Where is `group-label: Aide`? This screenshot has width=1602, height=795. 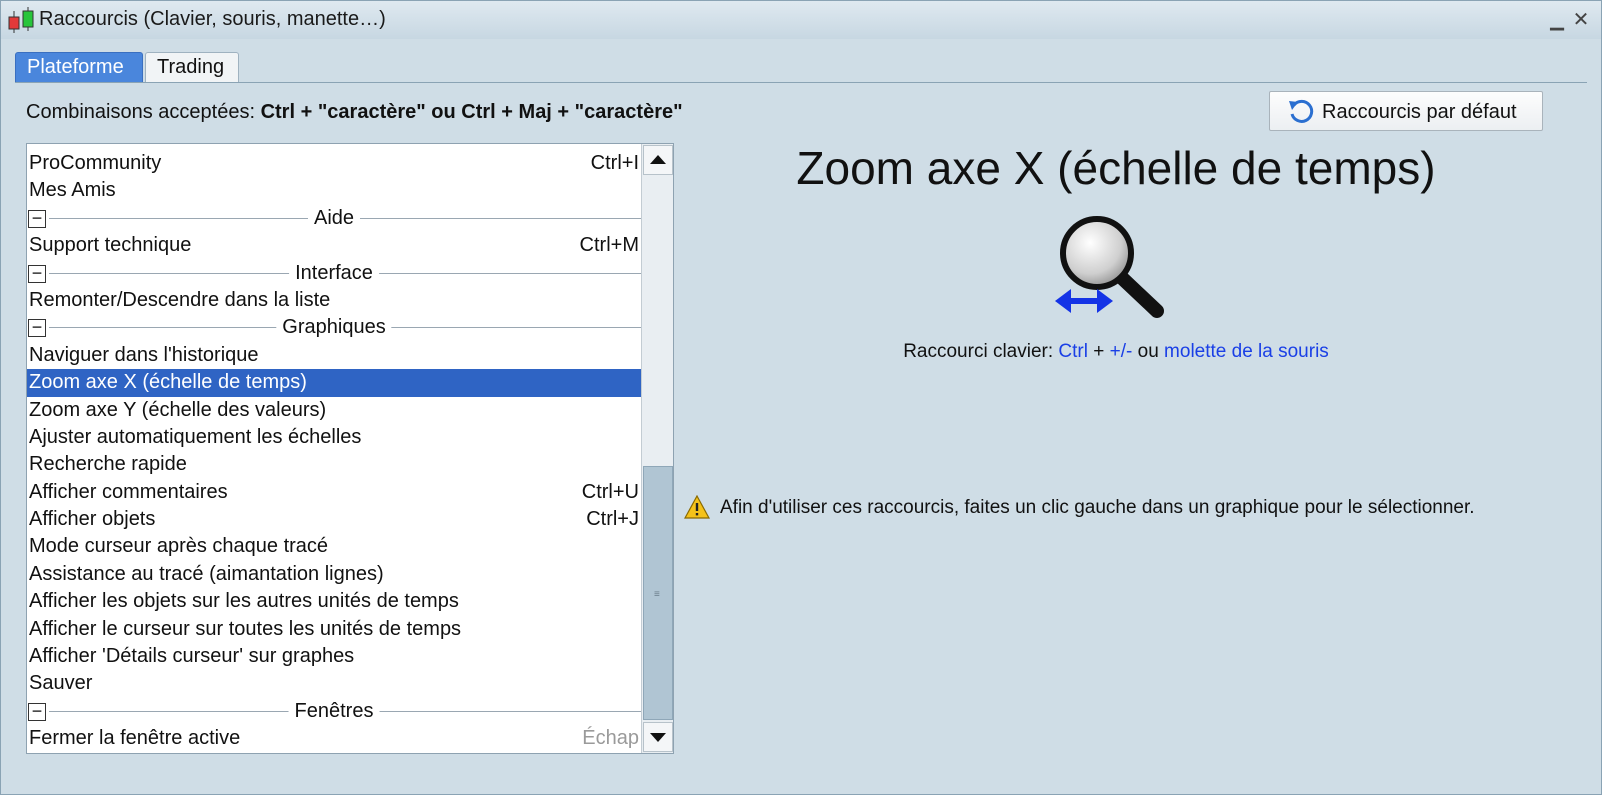 group-label: Aide is located at coordinates (334, 218).